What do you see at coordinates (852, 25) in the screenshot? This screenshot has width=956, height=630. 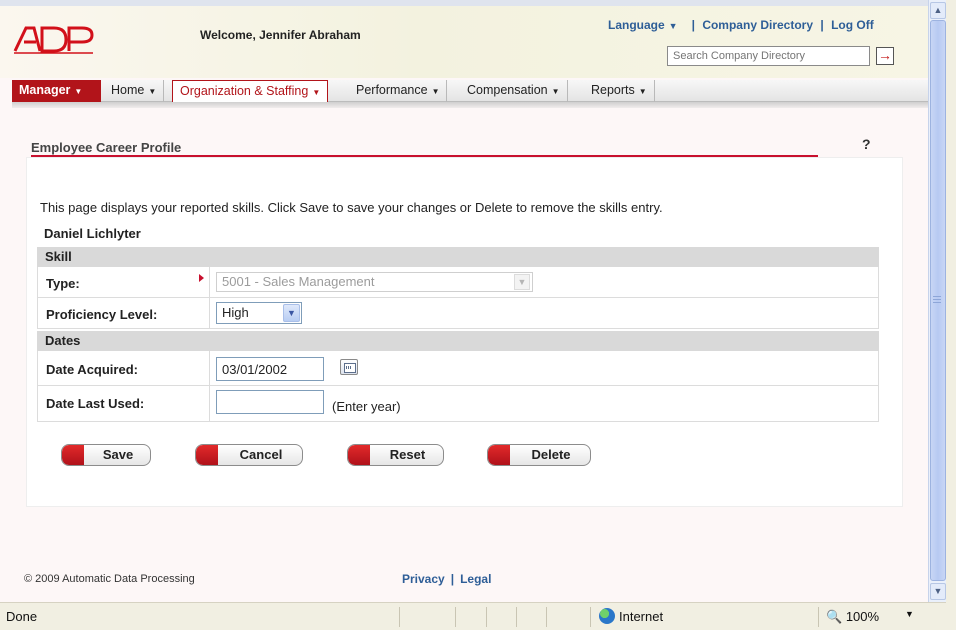 I see `log-off-link: Log Off` at bounding box center [852, 25].